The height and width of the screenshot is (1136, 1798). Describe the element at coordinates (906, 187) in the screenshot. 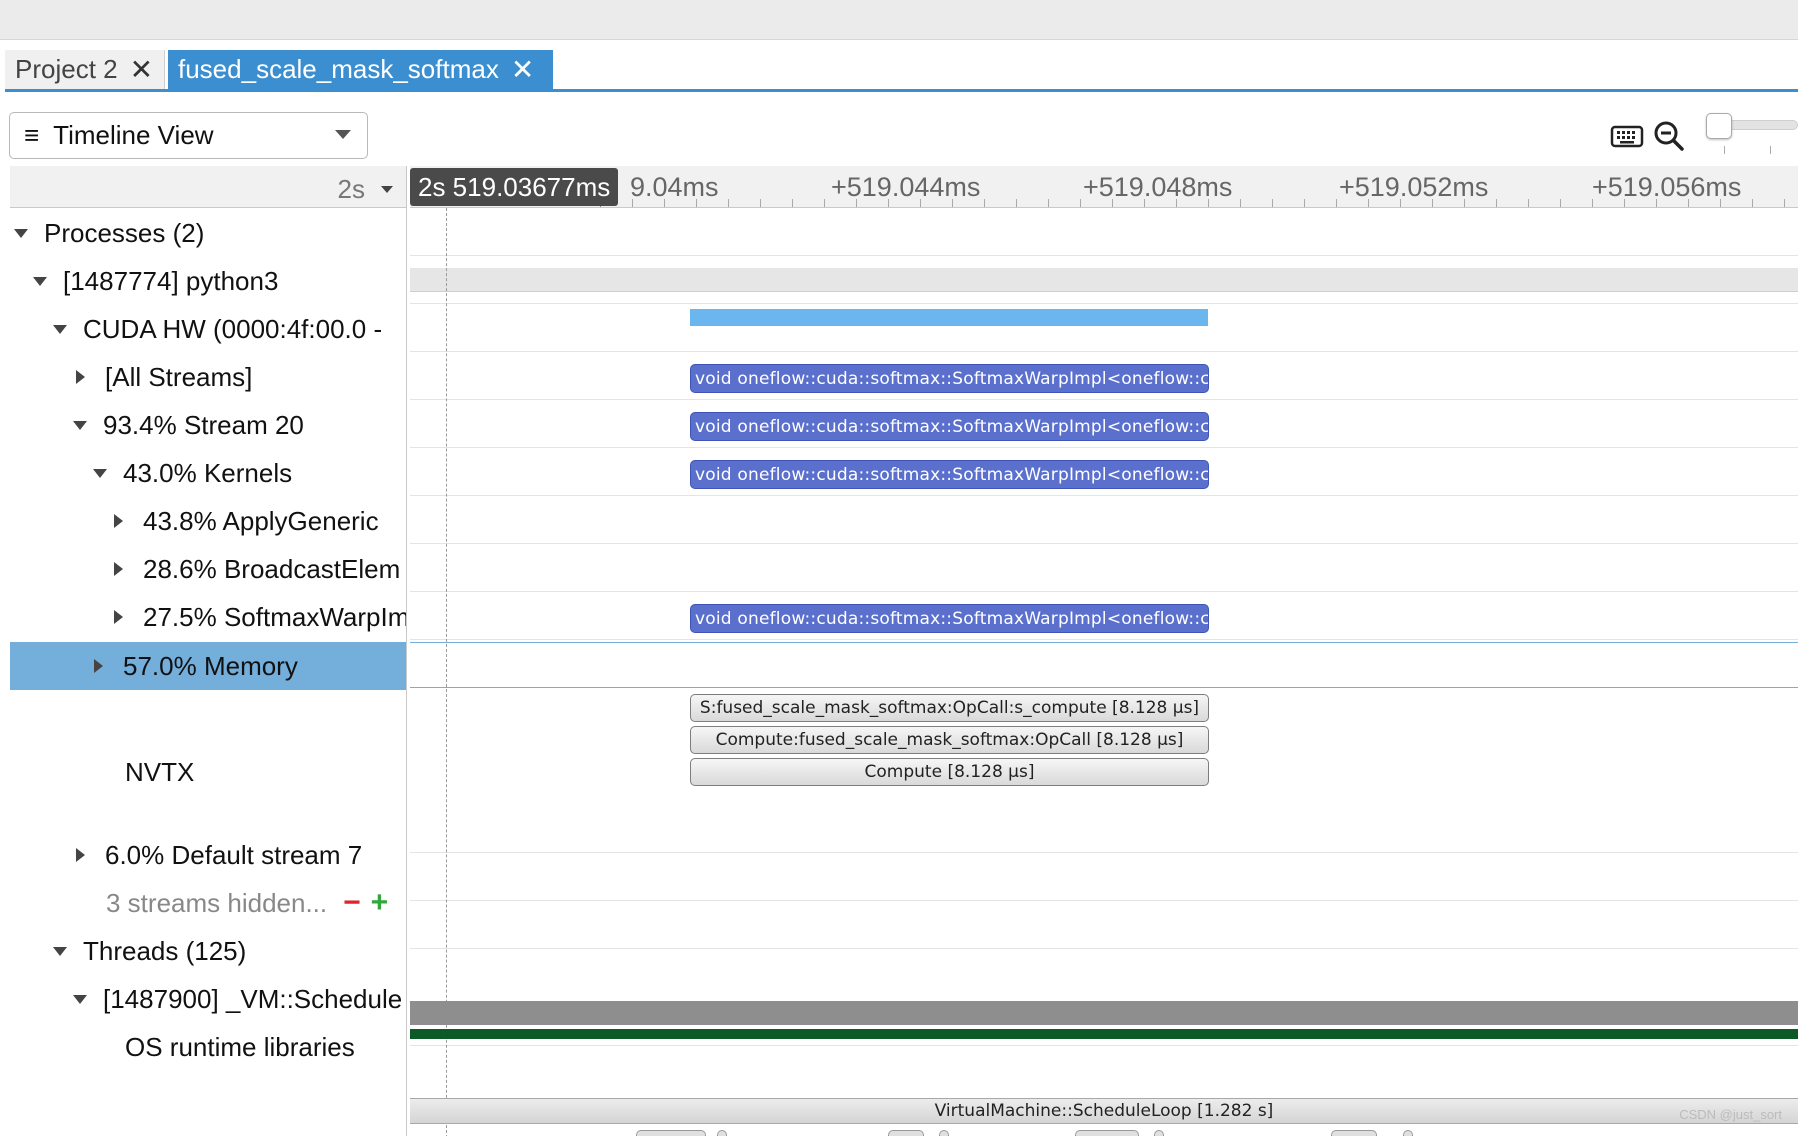

I see `ruler-label: +519.044ms` at that location.